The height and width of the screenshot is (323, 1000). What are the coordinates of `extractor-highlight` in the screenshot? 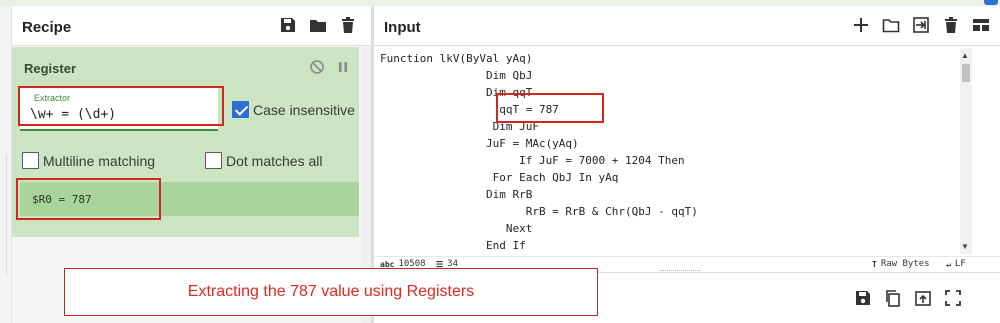 It's located at (121, 106).